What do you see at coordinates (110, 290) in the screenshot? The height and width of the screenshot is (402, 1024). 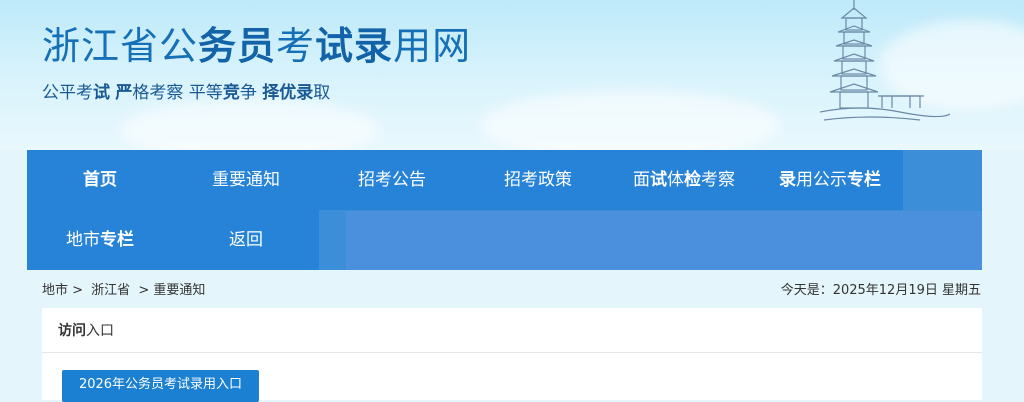 I see `breadcrumb-zhejiang: 浙江省` at bounding box center [110, 290].